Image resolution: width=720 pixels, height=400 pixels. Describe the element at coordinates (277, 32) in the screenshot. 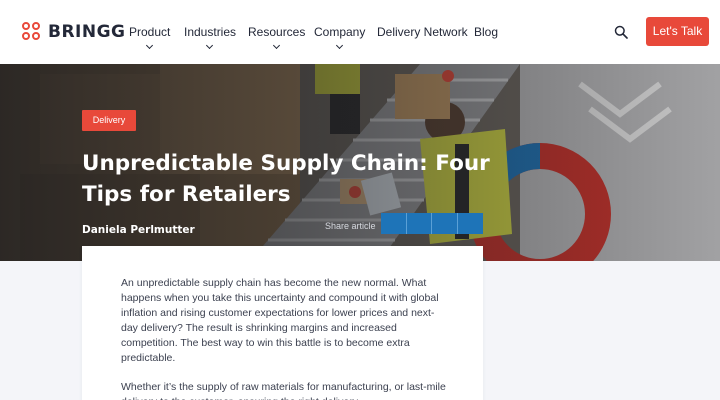

I see `nav-label: Resources` at that location.